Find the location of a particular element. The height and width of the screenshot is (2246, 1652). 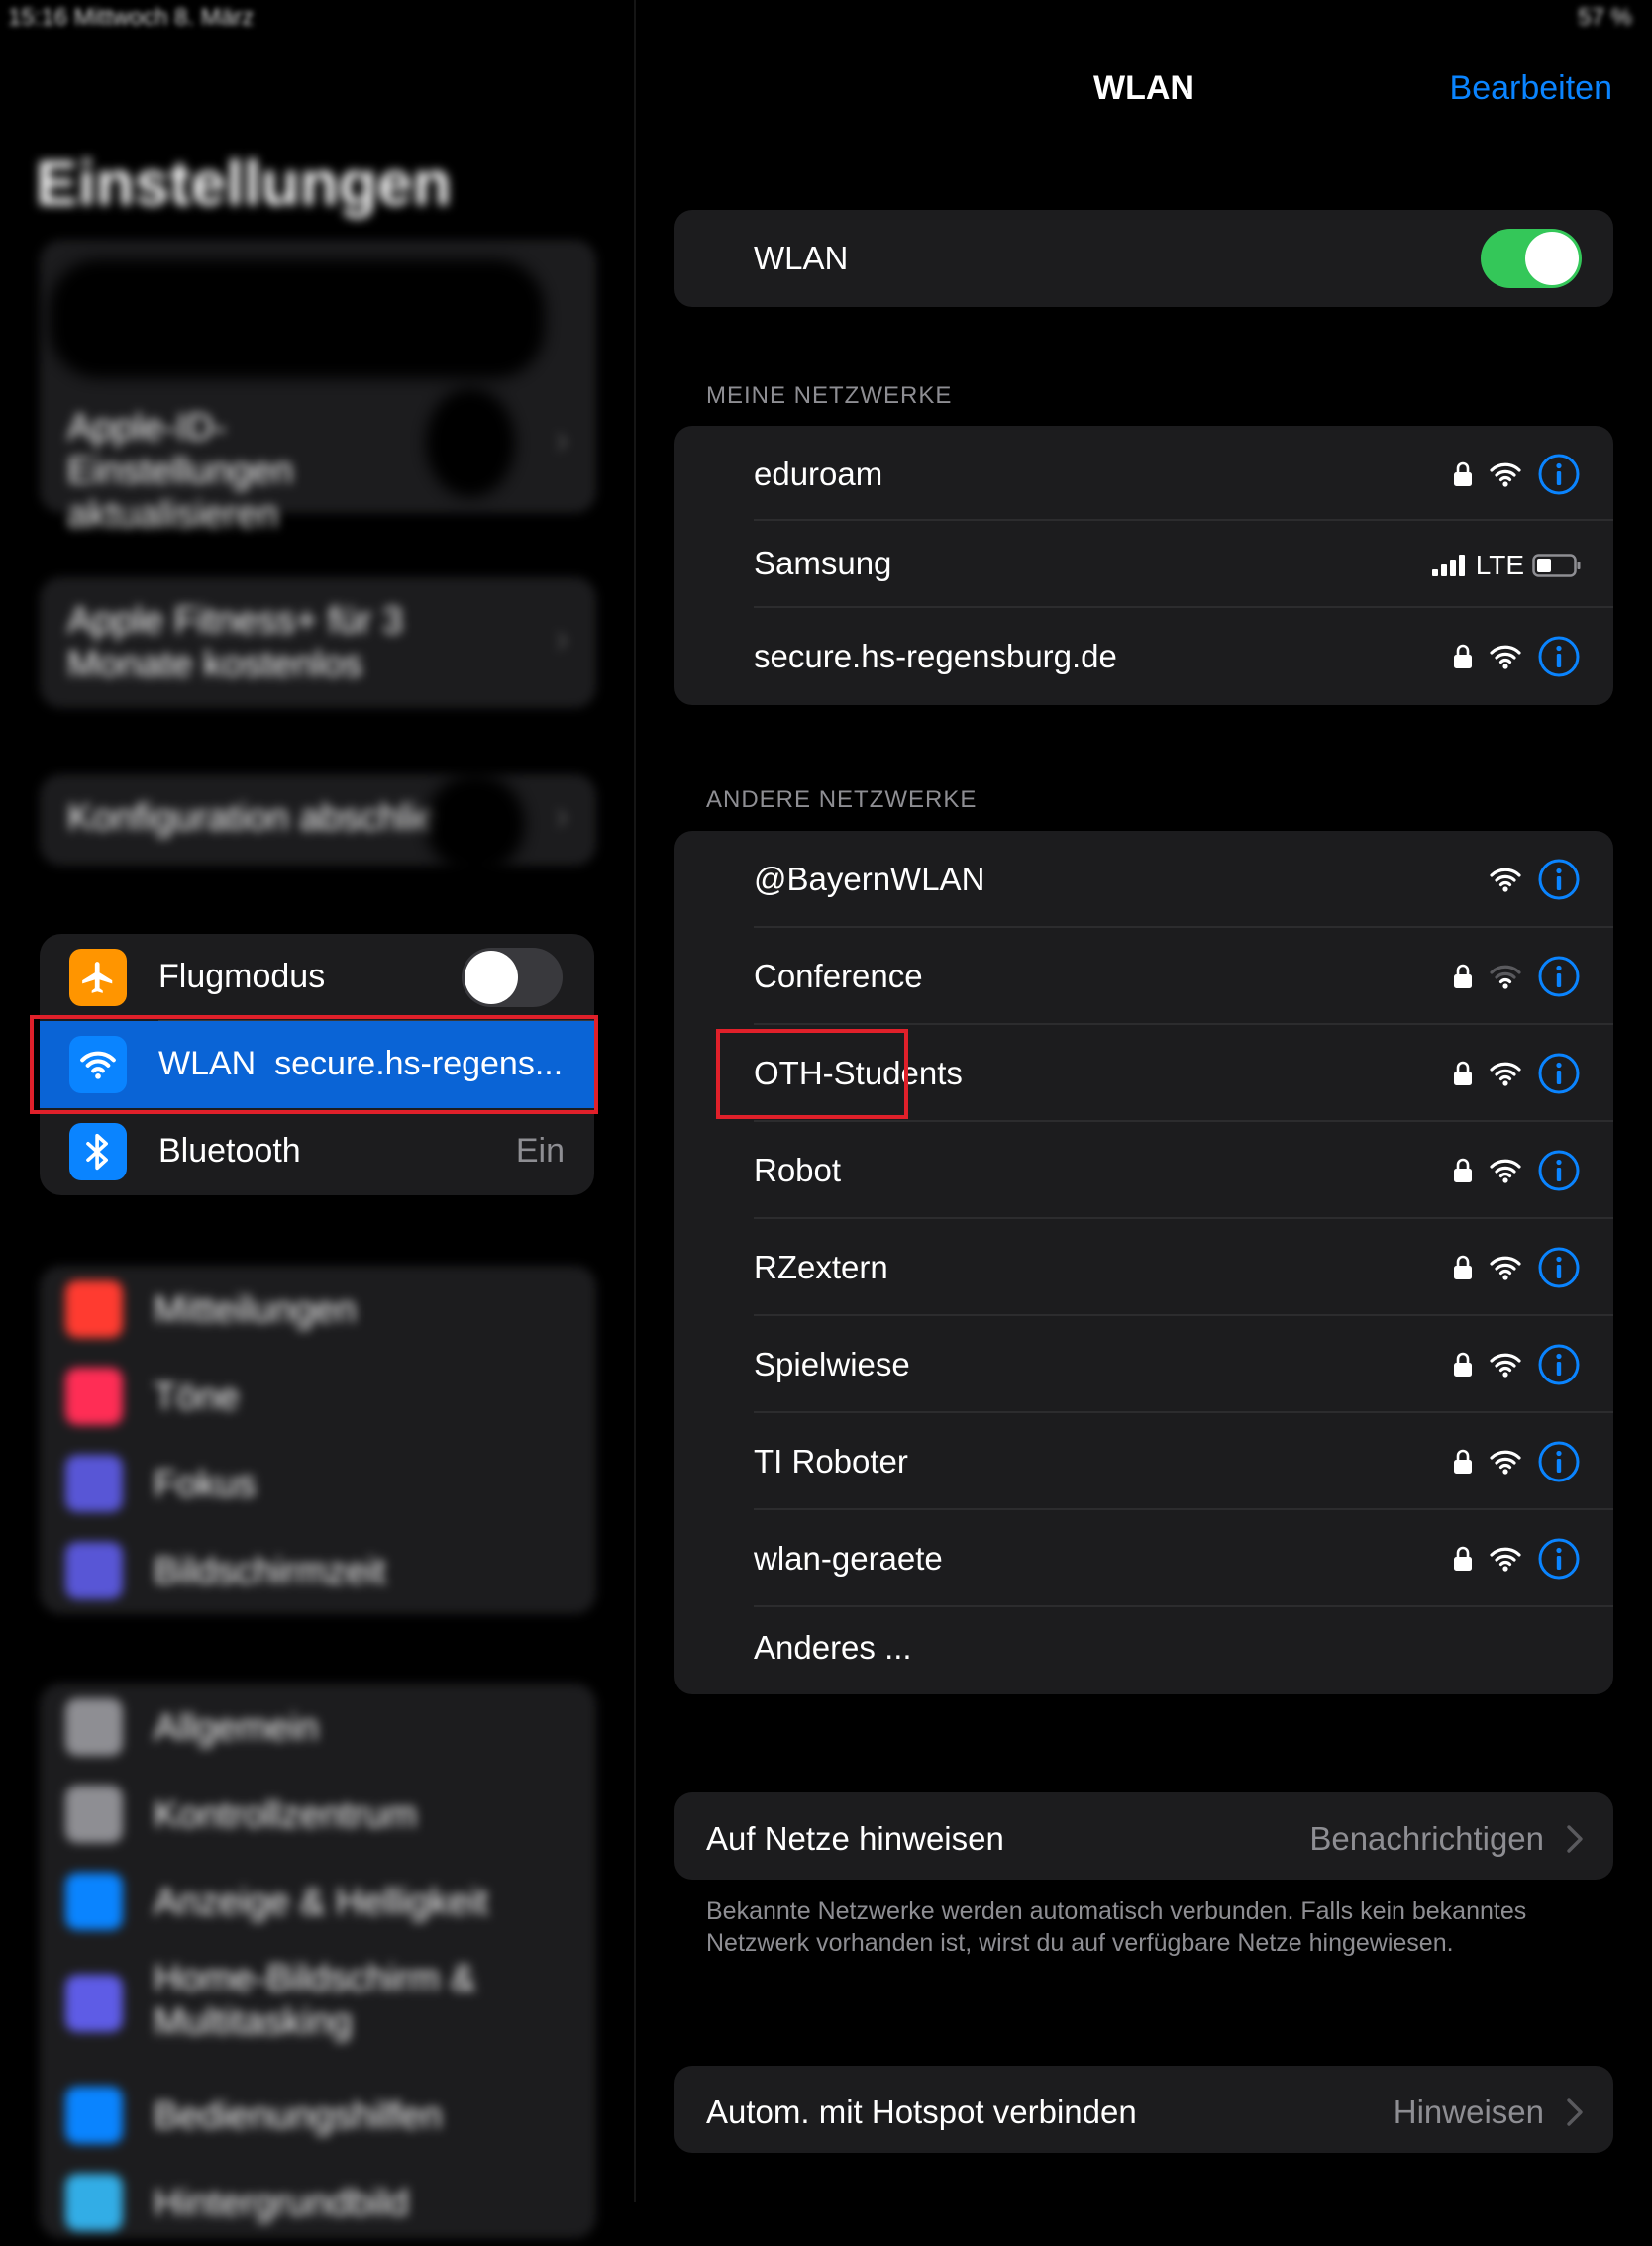

gear-icon is located at coordinates (94, 1727).